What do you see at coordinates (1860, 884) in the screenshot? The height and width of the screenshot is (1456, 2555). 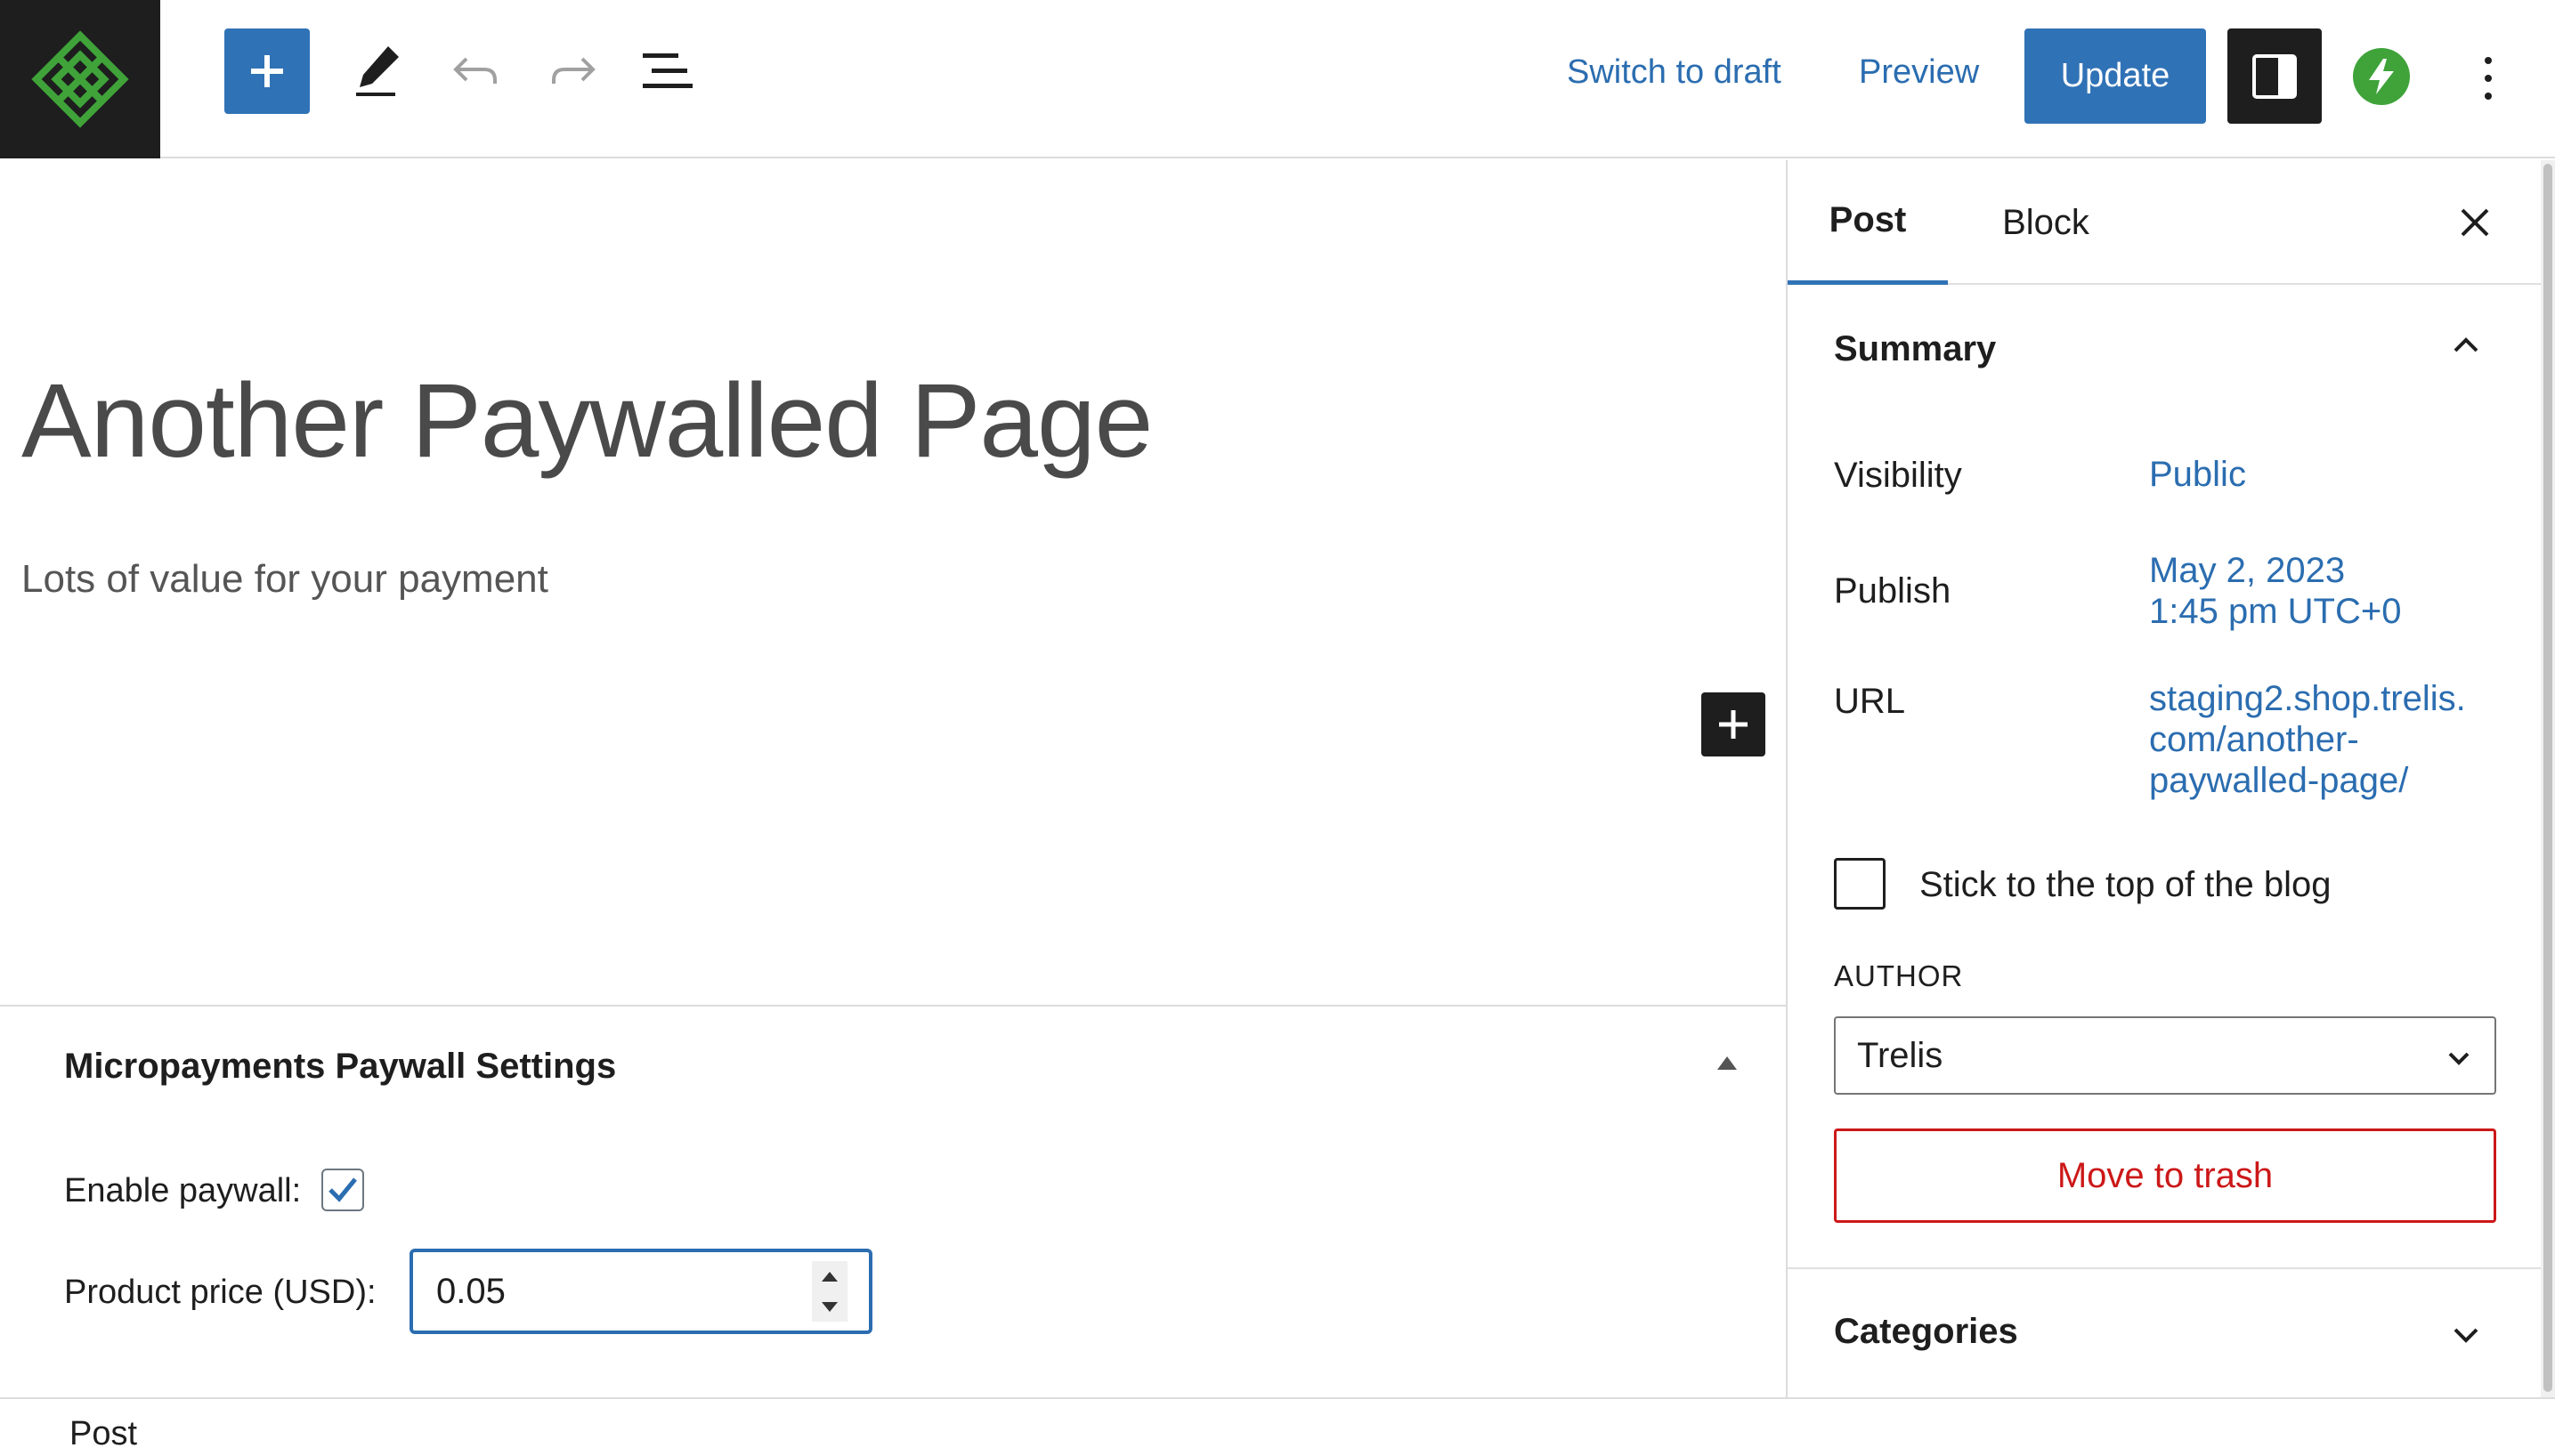 I see `sticky-checkbox` at bounding box center [1860, 884].